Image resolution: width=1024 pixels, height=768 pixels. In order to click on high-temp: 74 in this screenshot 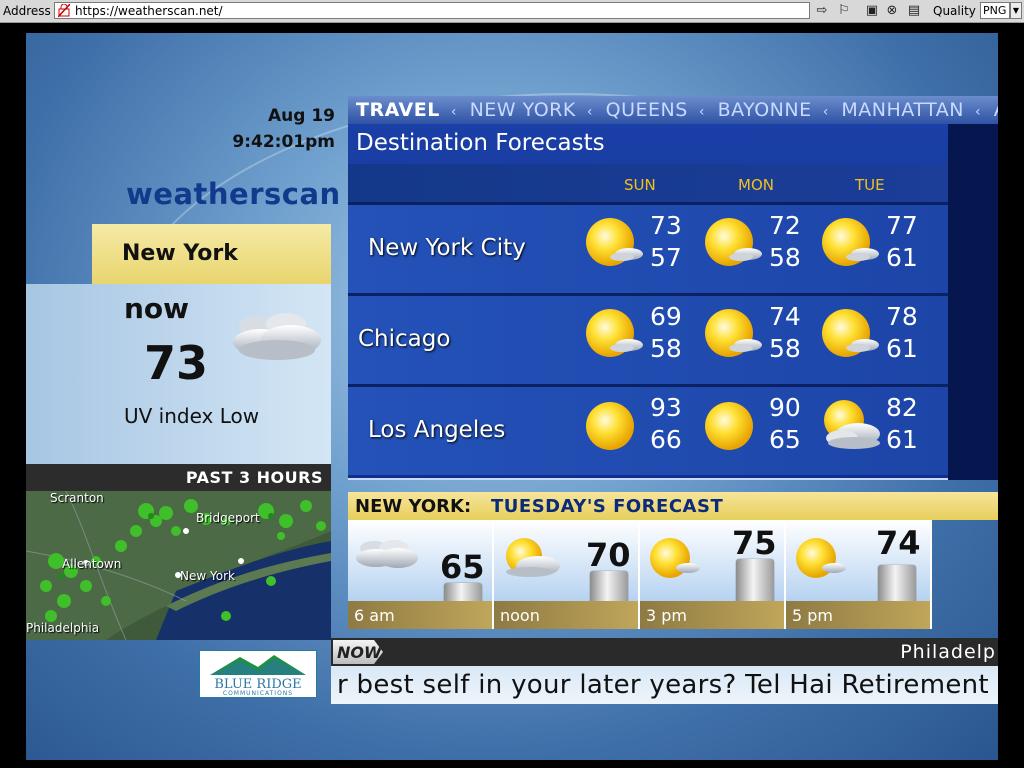, I will do `click(785, 316)`.